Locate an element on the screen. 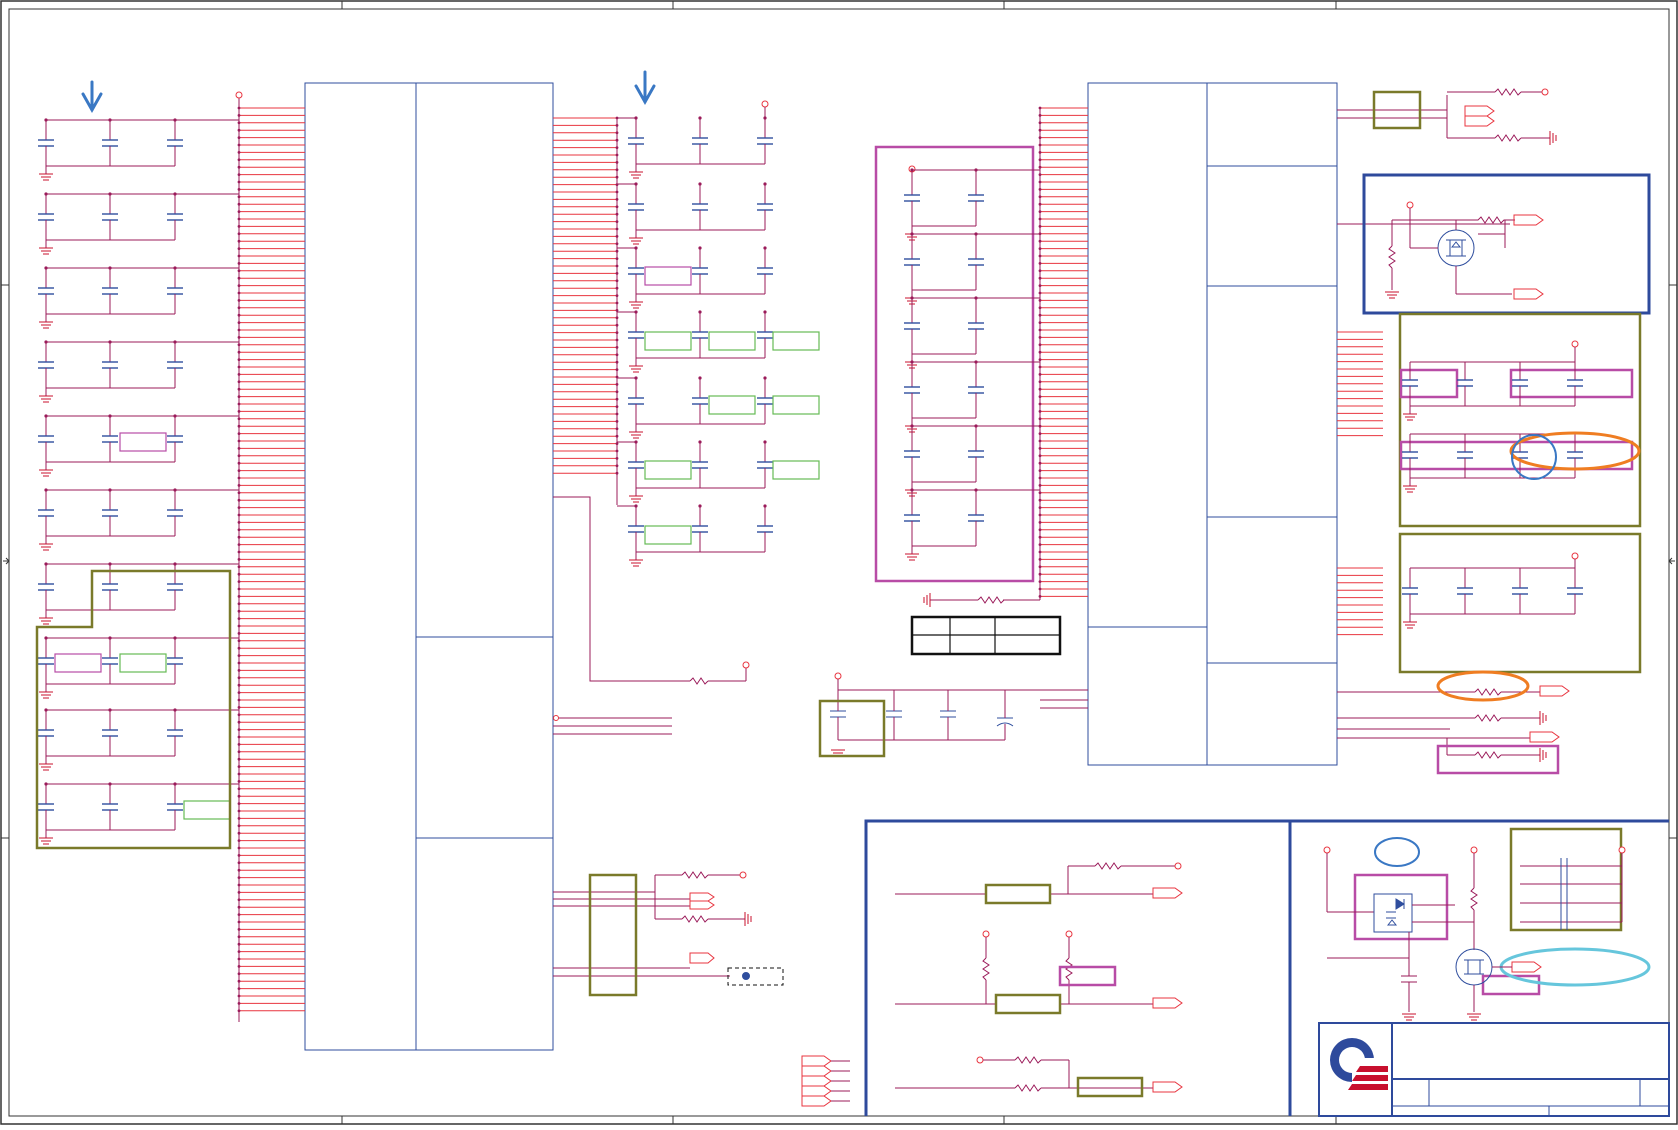 The height and width of the screenshot is (1130, 1678). left-supply-rail is located at coordinates (239, 556).